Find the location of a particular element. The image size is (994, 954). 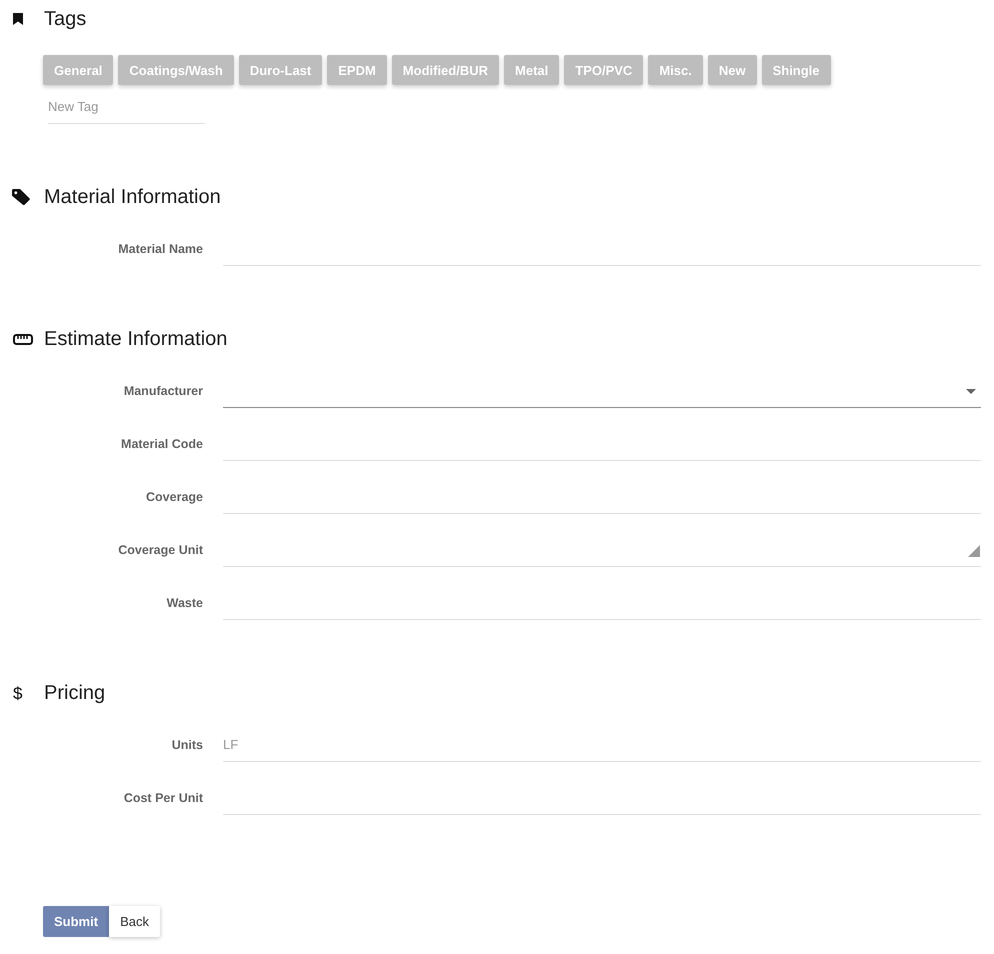

field-label: Coverage is located at coordinates (174, 497).